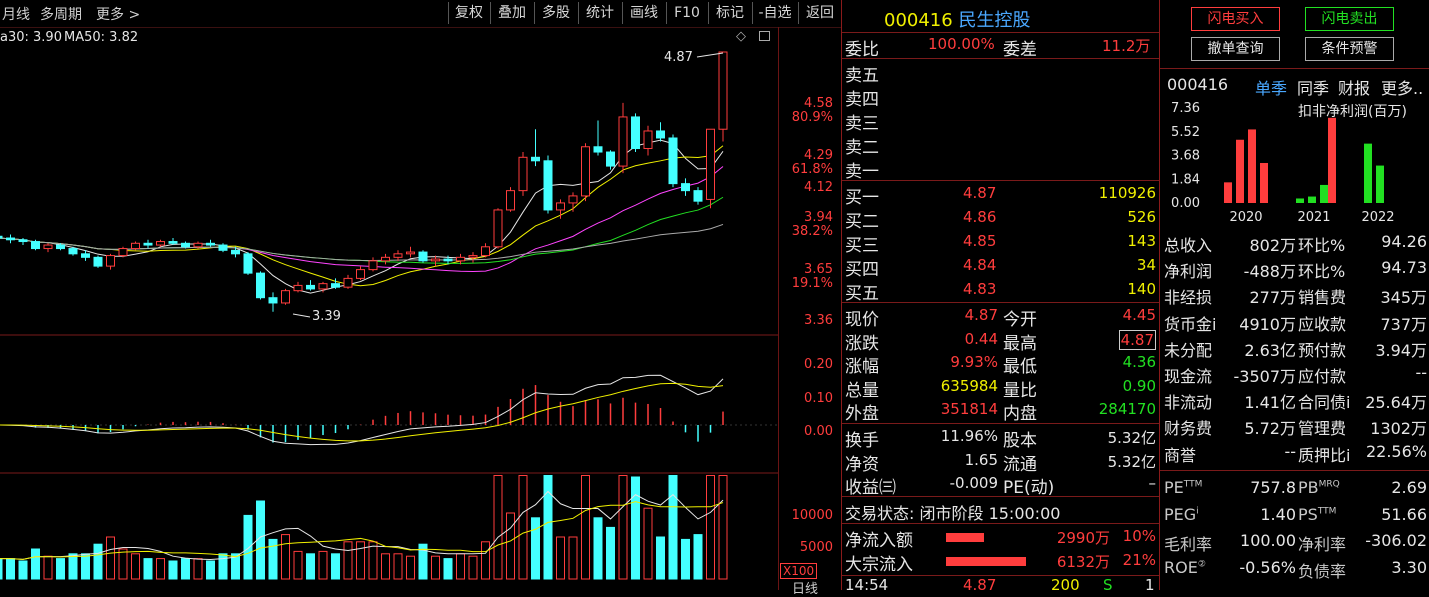  What do you see at coordinates (879, 565) in the screenshot?
I see `flow-label: 大宗流入` at bounding box center [879, 565].